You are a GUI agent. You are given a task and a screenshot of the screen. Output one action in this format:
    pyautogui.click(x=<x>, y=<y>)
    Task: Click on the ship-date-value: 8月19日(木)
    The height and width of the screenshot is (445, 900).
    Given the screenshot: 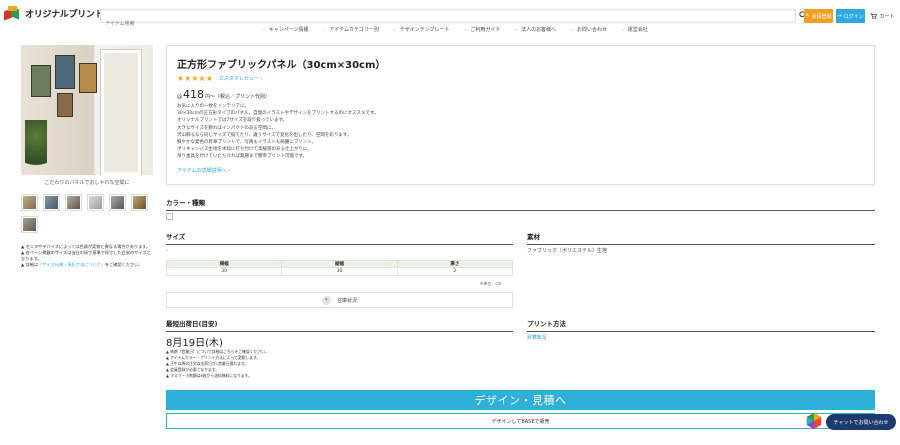 What is the action you would take?
    pyautogui.click(x=194, y=343)
    